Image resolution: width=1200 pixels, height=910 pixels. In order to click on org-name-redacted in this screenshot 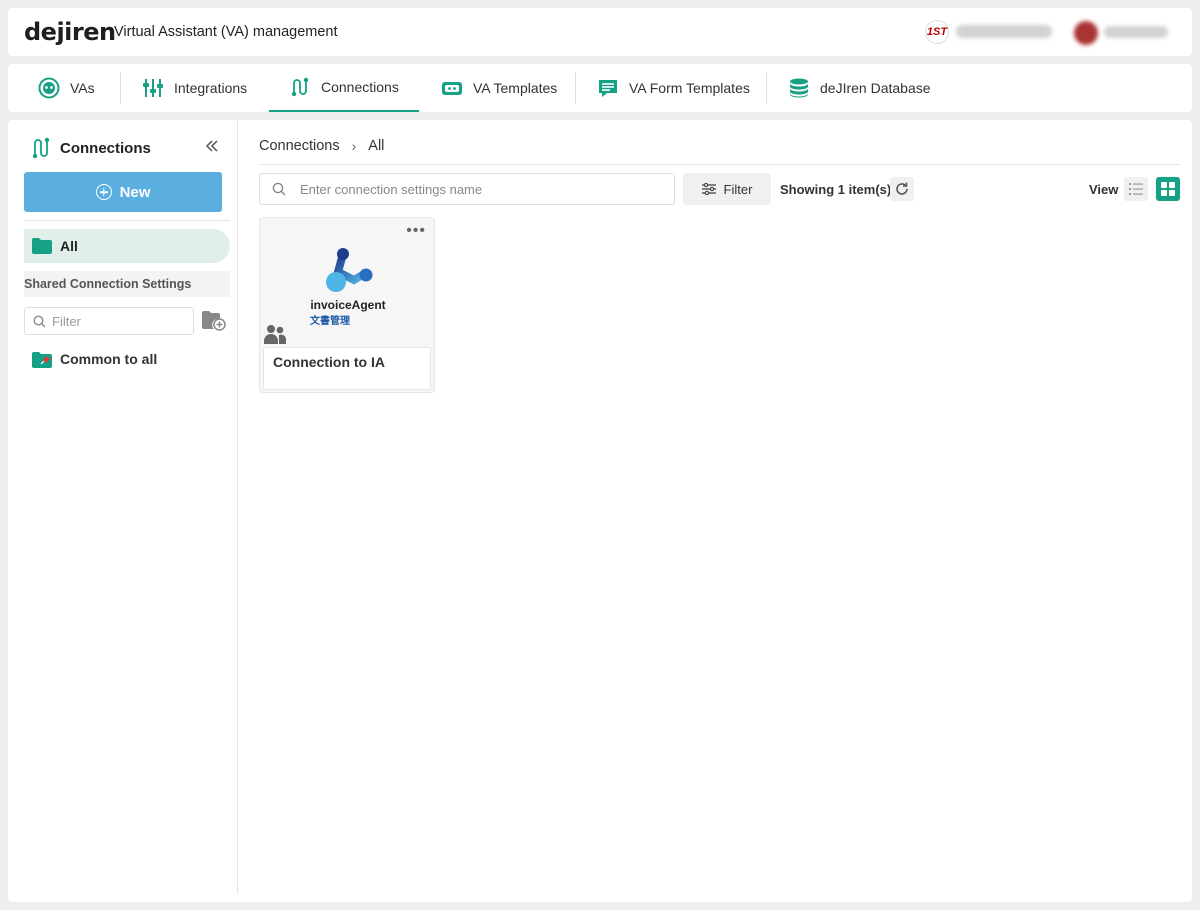, I will do `click(1004, 31)`.